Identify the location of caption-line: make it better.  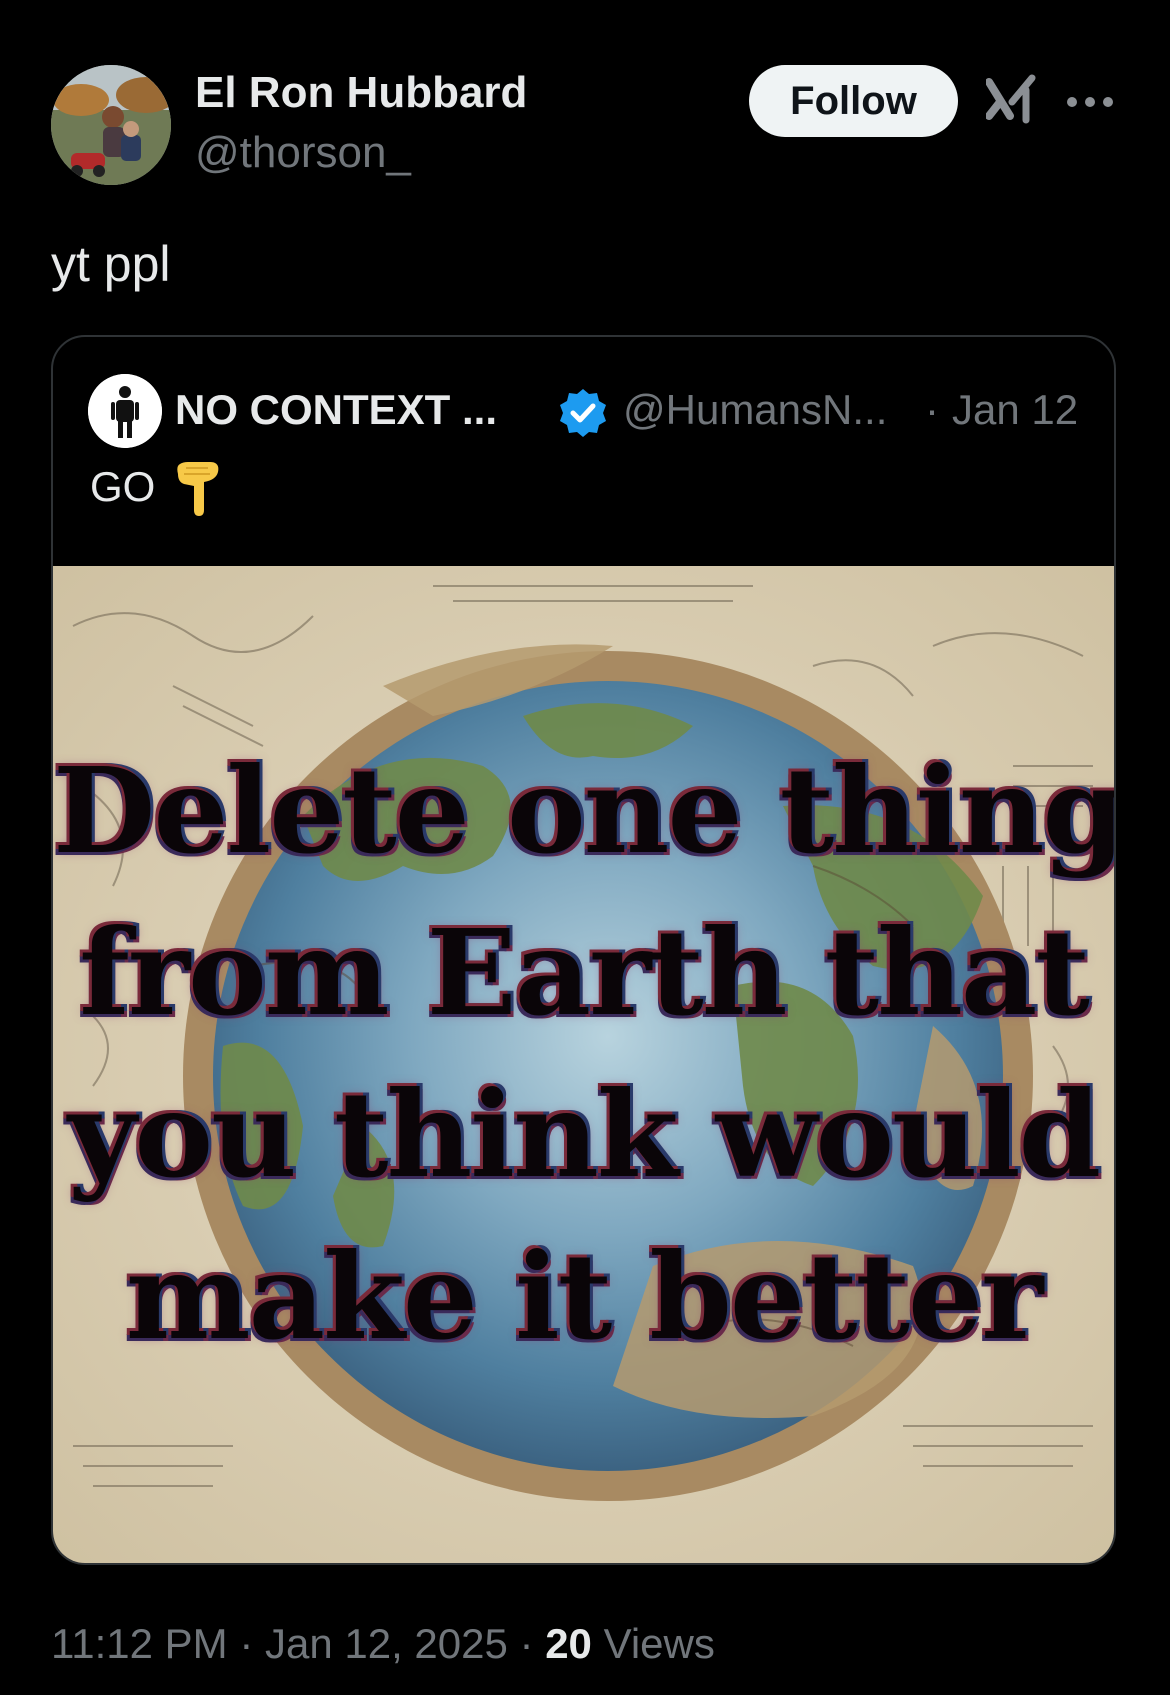
(584, 1296).